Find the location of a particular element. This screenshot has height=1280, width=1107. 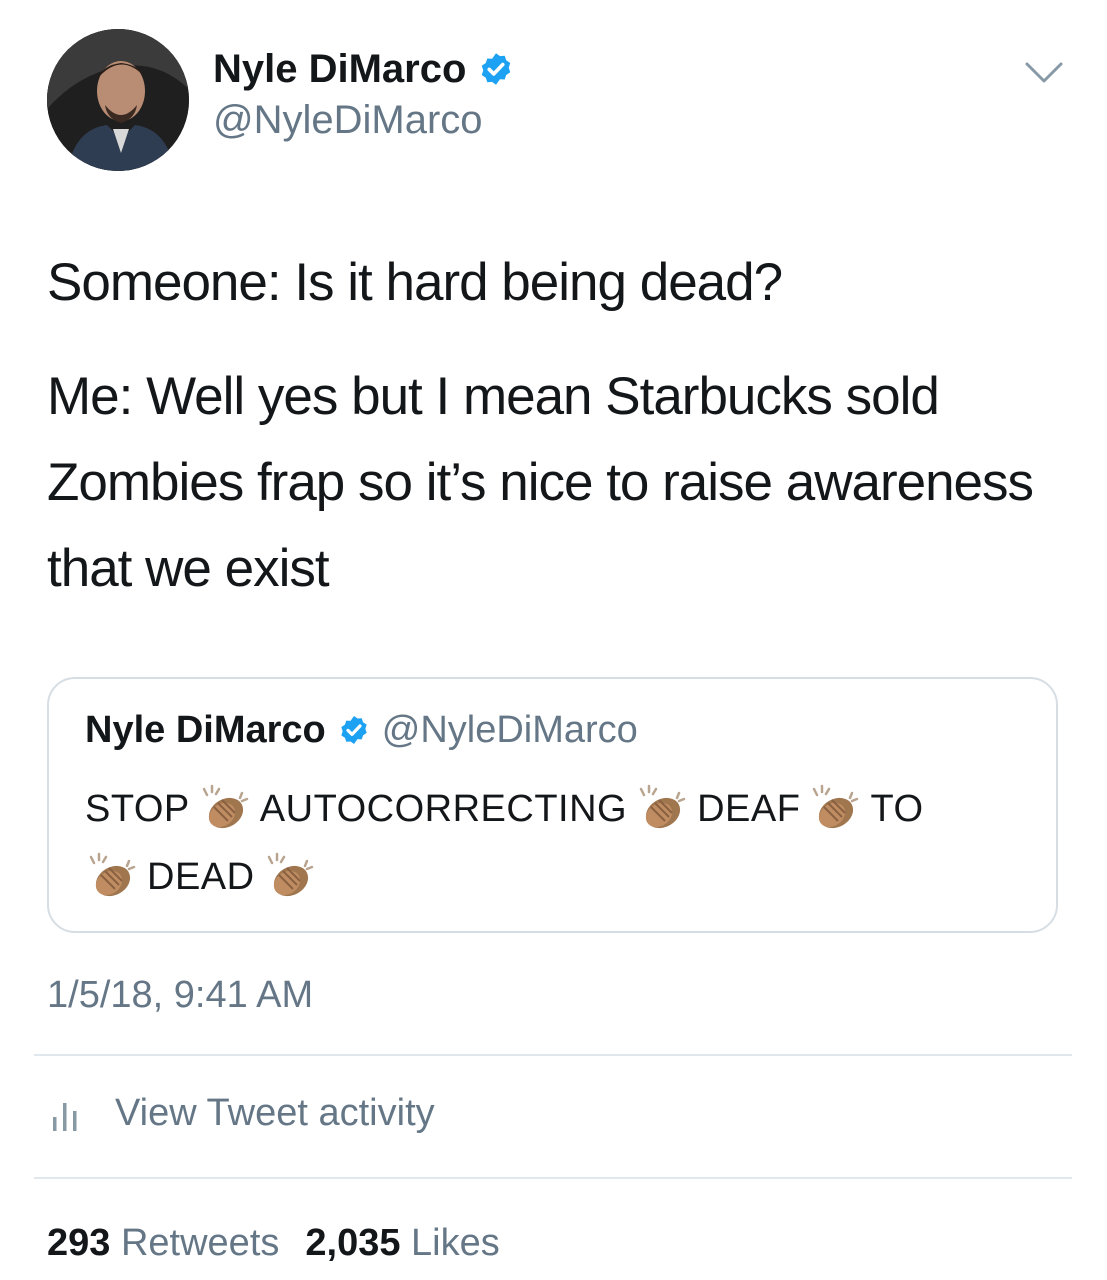

author-handle: @NyleDiMarco is located at coordinates (348, 120).